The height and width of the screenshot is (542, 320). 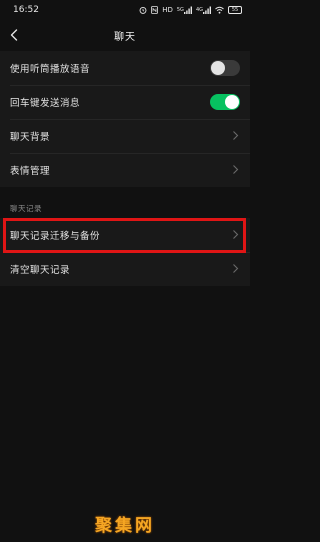 What do you see at coordinates (26, 10) in the screenshot?
I see `status-time: 16:52` at bounding box center [26, 10].